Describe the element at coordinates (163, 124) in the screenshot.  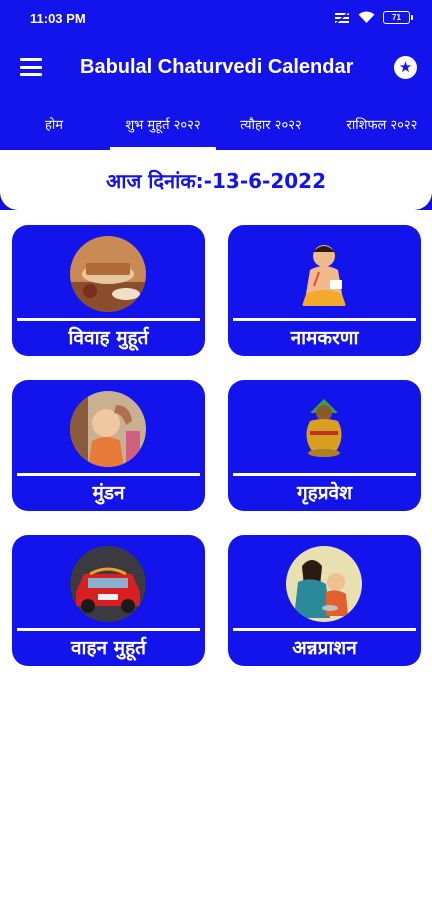
I see `tab-shubh-muhurat: शुभ मुहूर्त २०२२` at that location.